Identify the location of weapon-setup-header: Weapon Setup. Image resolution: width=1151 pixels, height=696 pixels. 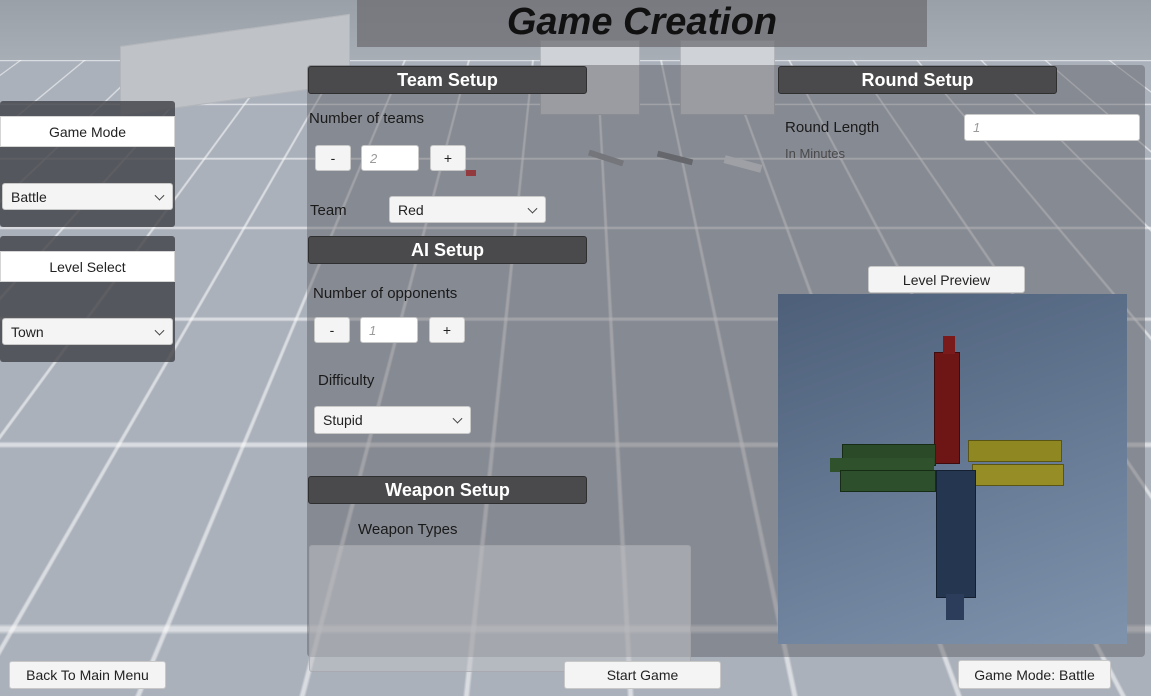
(447, 490).